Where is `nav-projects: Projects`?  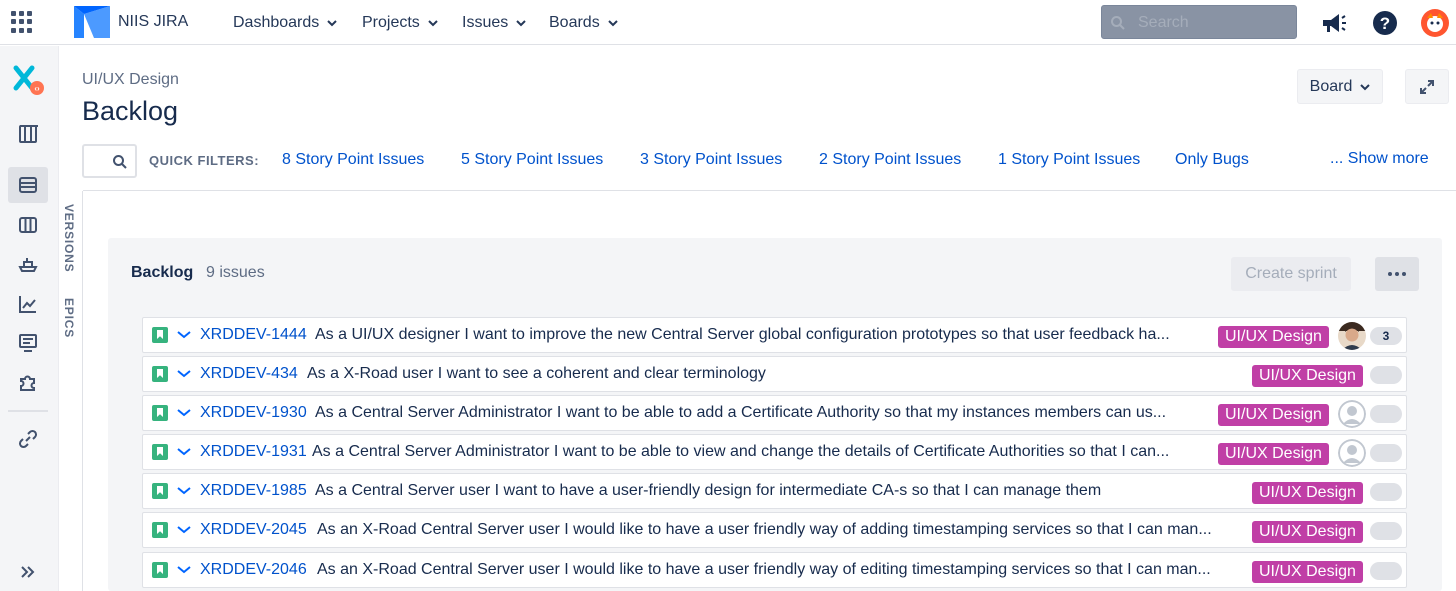
nav-projects: Projects is located at coordinates (400, 22).